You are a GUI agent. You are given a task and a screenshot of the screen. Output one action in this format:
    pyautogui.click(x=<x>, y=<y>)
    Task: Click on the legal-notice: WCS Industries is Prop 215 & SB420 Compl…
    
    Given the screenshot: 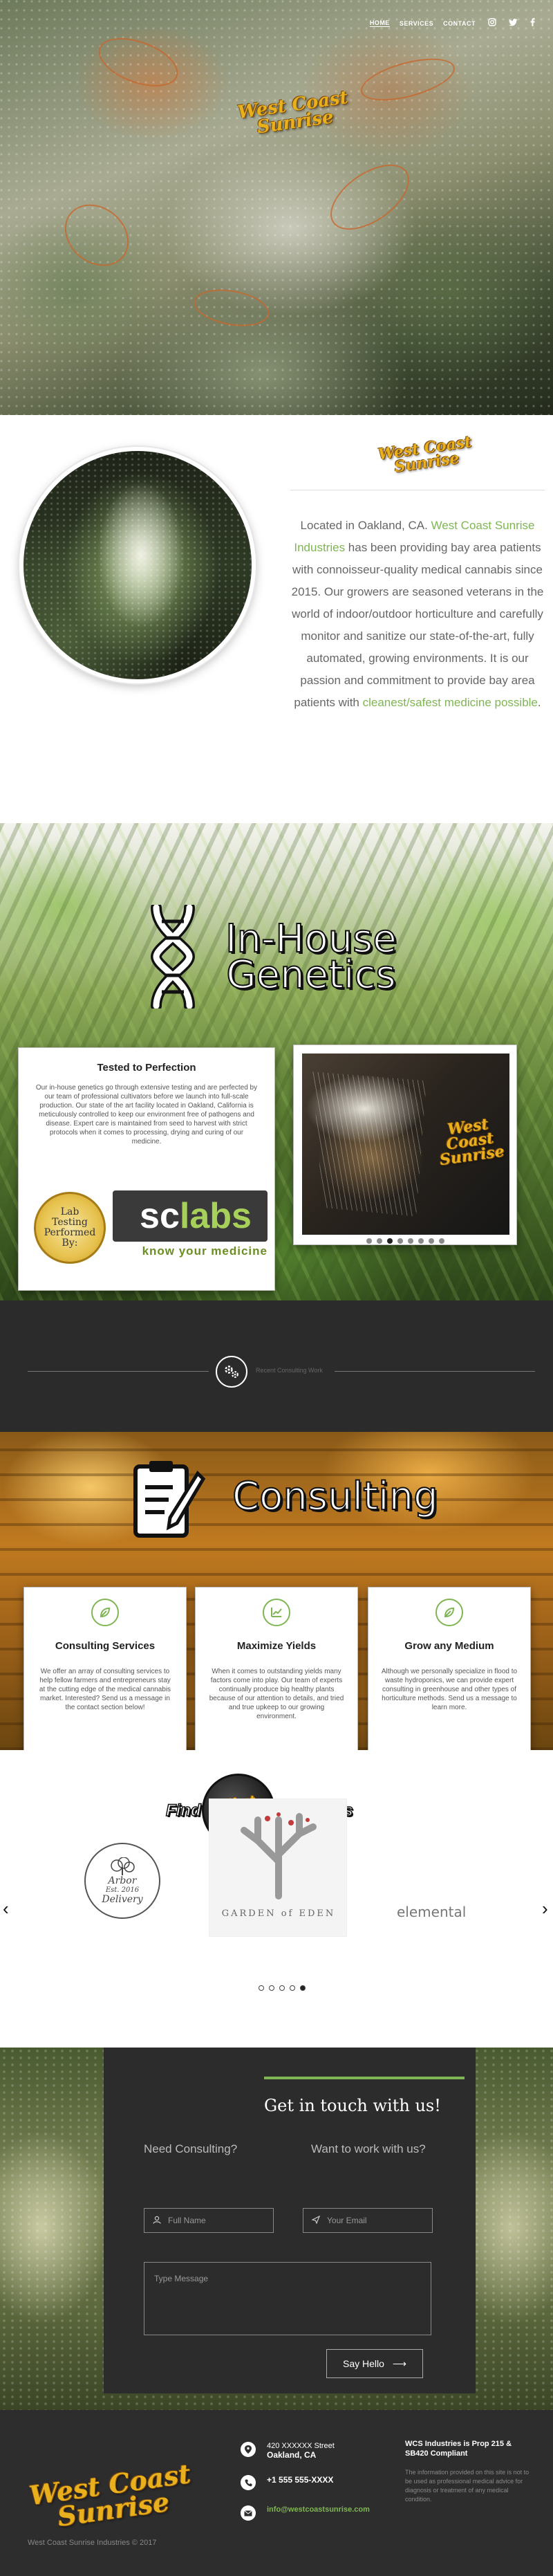 What is the action you would take?
    pyautogui.click(x=470, y=2471)
    